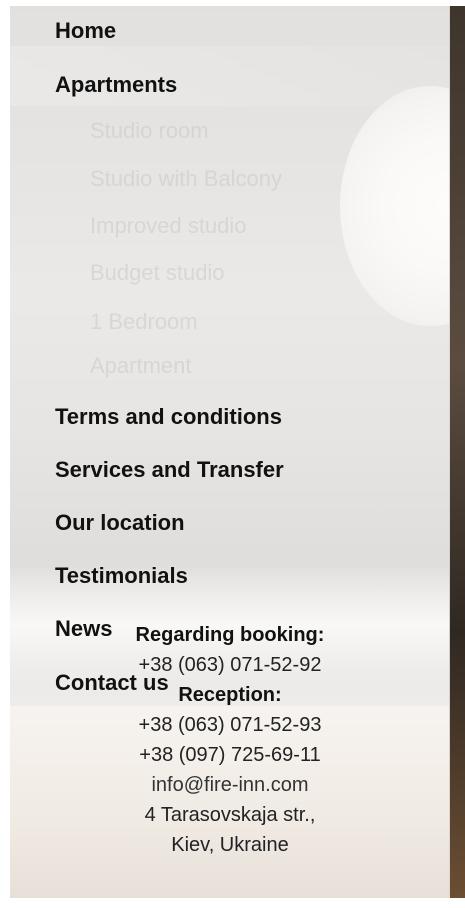 This screenshot has height=908, width=465. What do you see at coordinates (230, 785) in the screenshot?
I see `email-link: info@fire-inn.com` at bounding box center [230, 785].